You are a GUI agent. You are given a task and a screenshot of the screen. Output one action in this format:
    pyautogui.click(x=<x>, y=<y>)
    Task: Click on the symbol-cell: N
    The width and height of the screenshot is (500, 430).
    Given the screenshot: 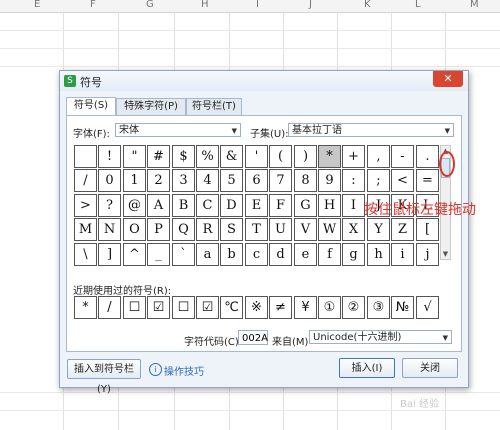 What is the action you would take?
    pyautogui.click(x=109, y=229)
    